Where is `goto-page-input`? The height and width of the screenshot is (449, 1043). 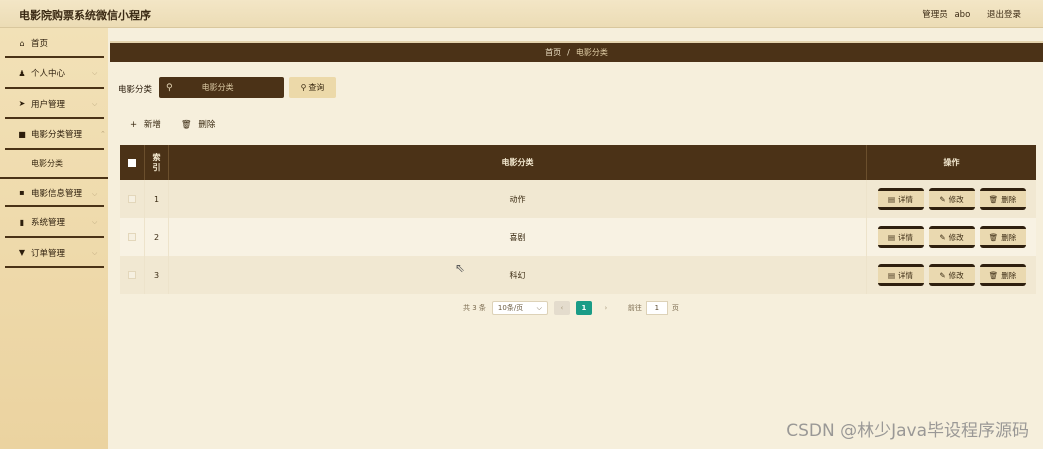
goto-page-input is located at coordinates (656, 308).